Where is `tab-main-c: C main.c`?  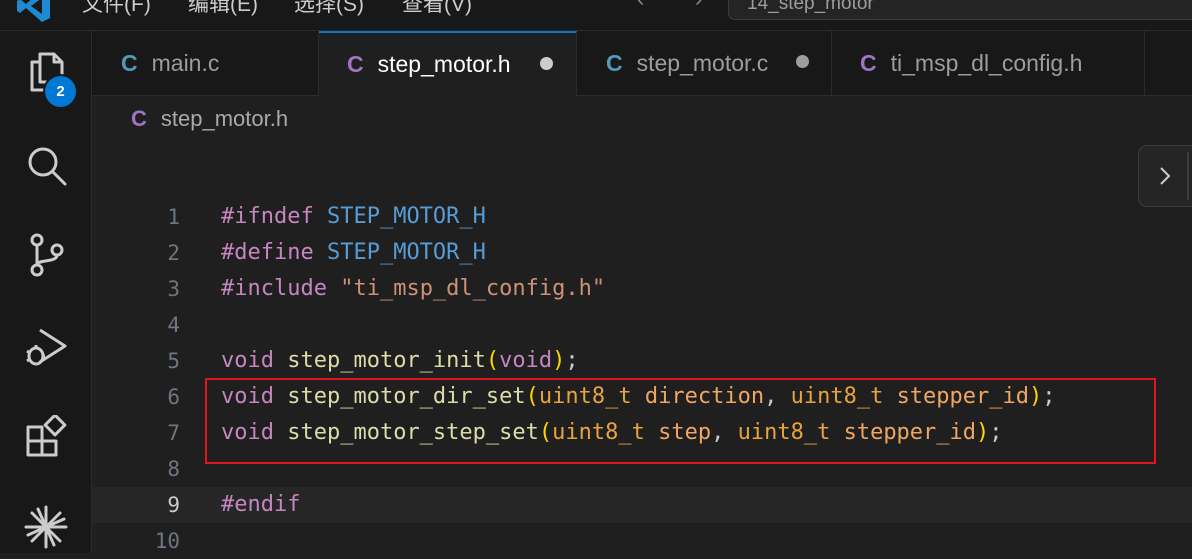 tab-main-c: C main.c is located at coordinates (205, 63).